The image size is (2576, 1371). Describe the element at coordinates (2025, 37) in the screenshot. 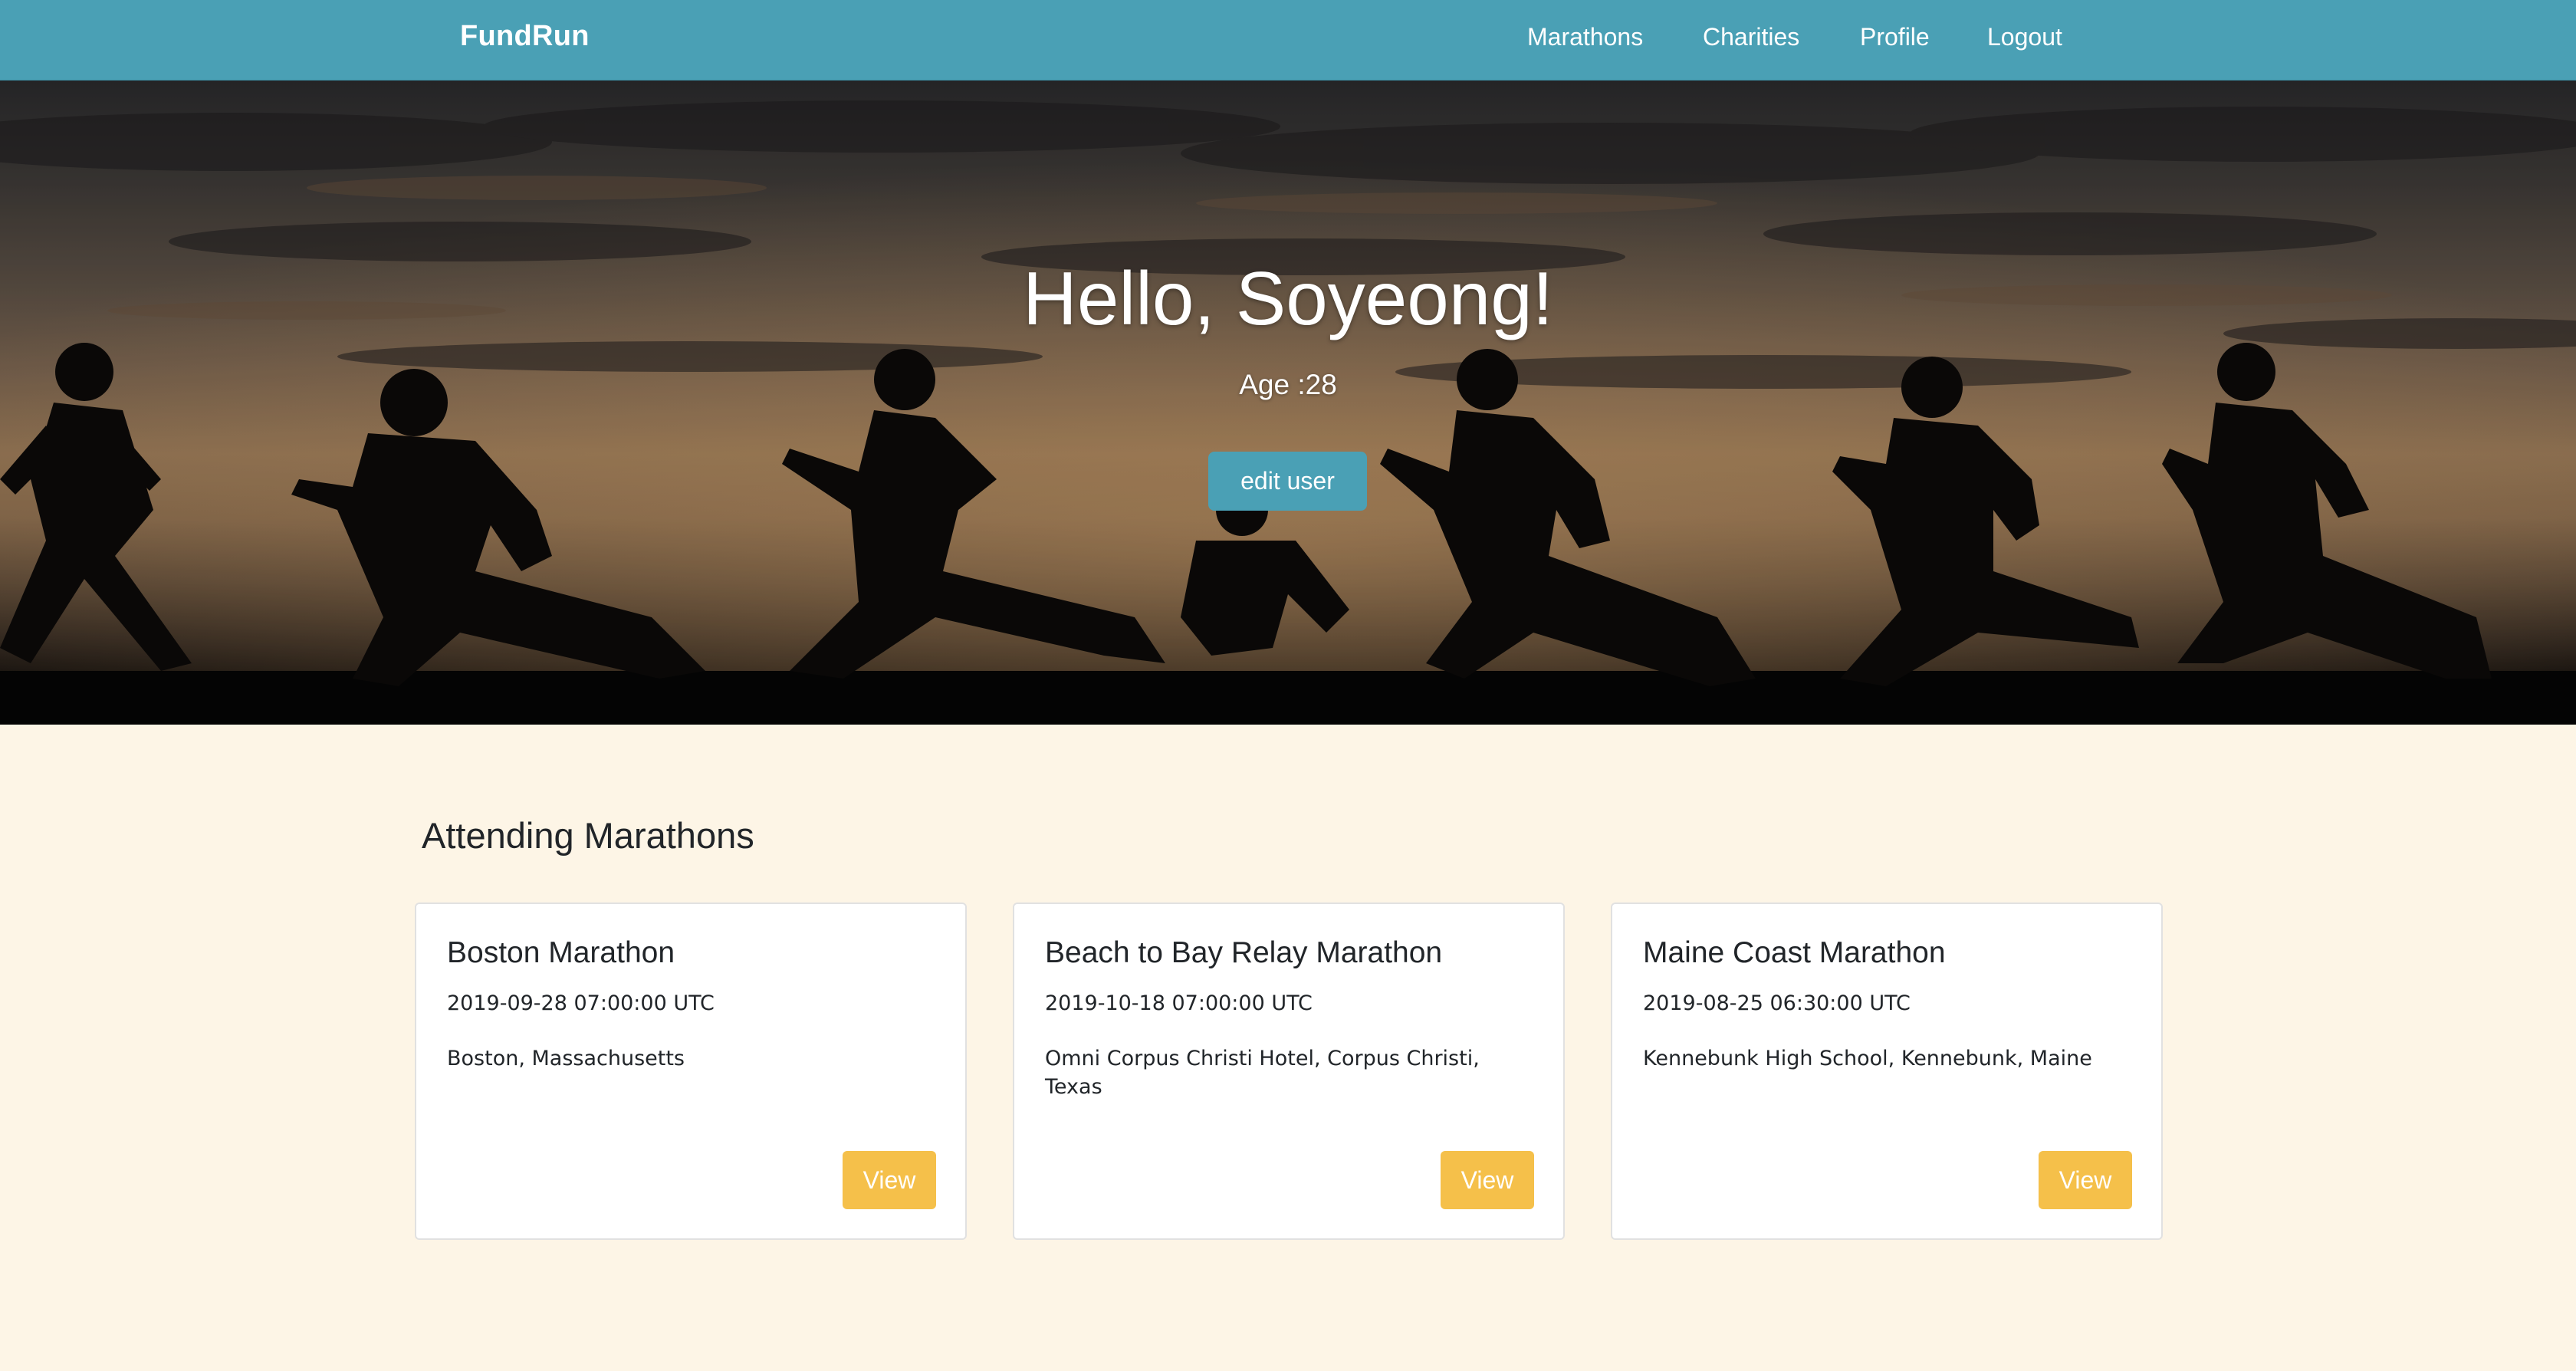

I see `nav-link-logout: Logout` at that location.